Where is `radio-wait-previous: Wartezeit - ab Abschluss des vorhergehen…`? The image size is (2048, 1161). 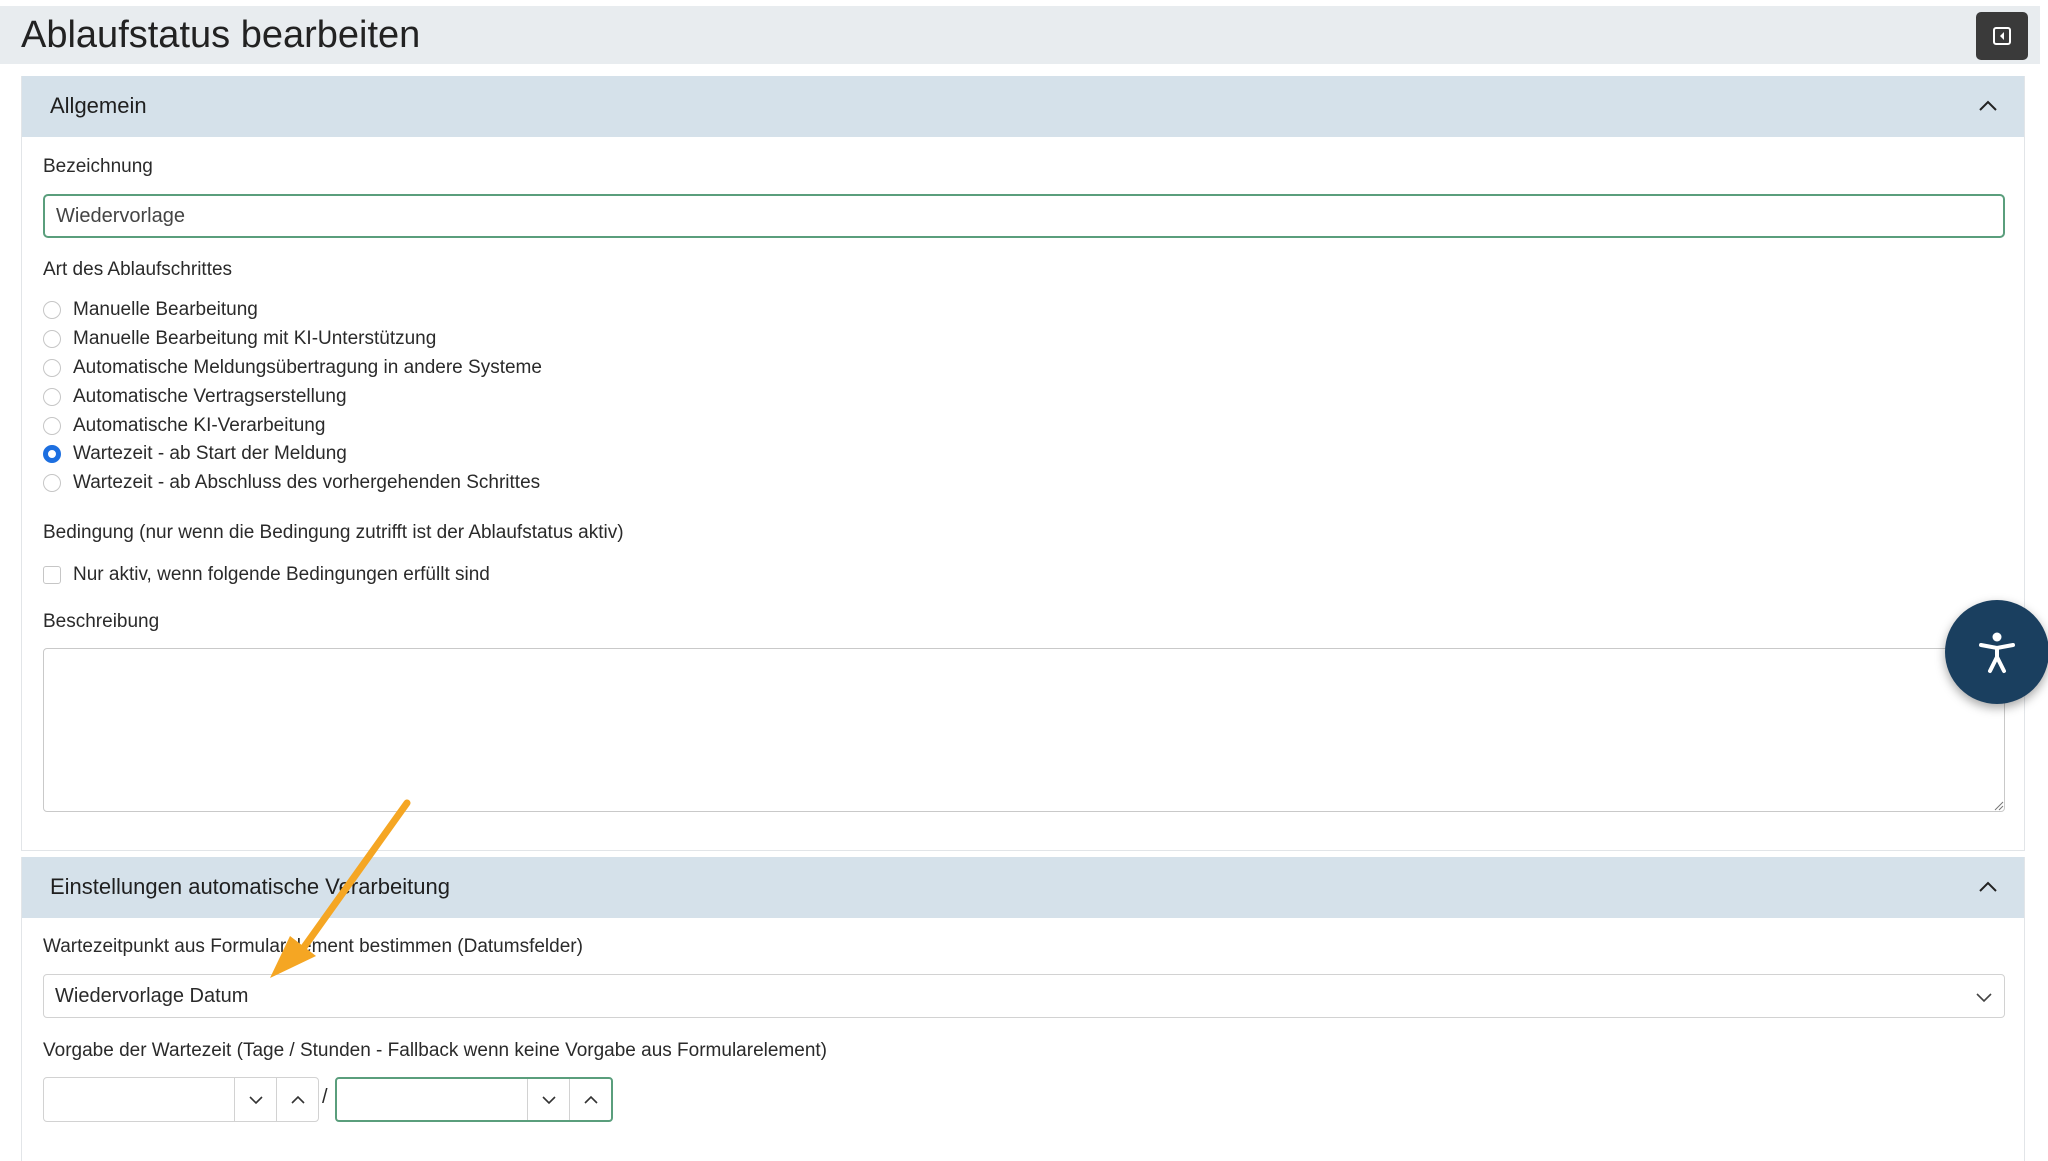 radio-wait-previous: Wartezeit - ab Abschluss des vorhergehen… is located at coordinates (291, 483).